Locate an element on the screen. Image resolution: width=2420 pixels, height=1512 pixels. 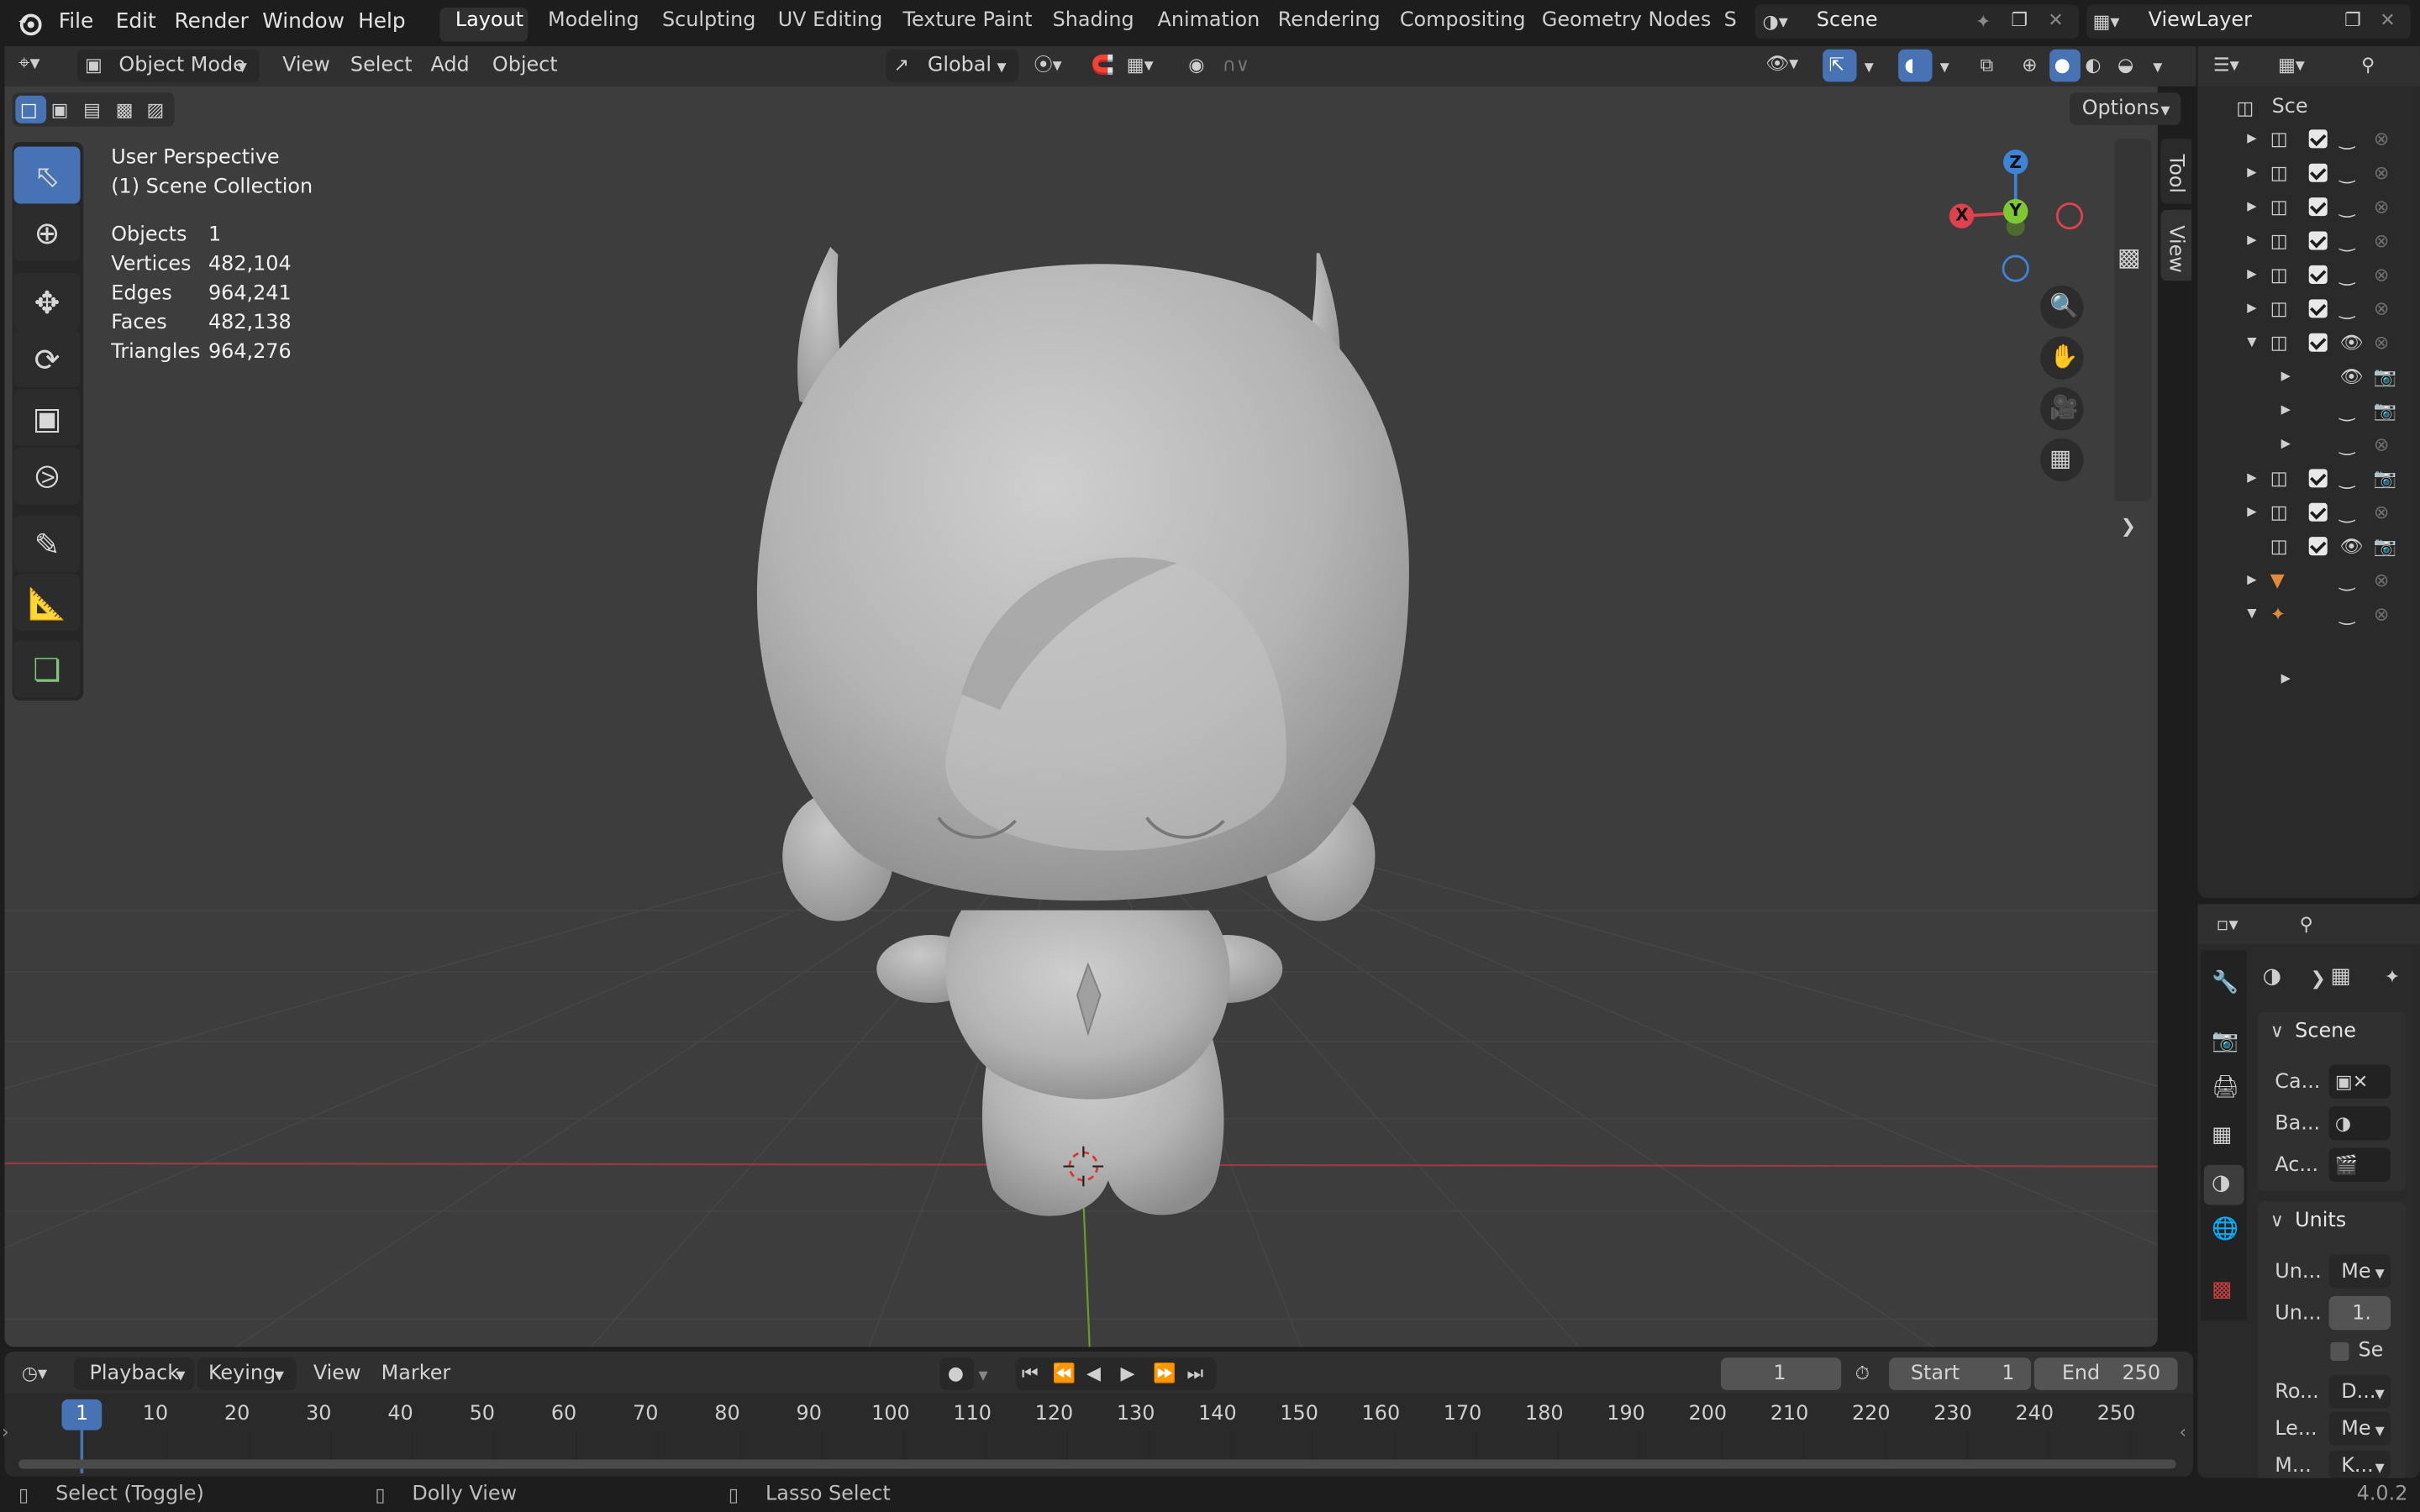
collapse-arrow-icon: ▼ is located at coordinates (2251, 343).